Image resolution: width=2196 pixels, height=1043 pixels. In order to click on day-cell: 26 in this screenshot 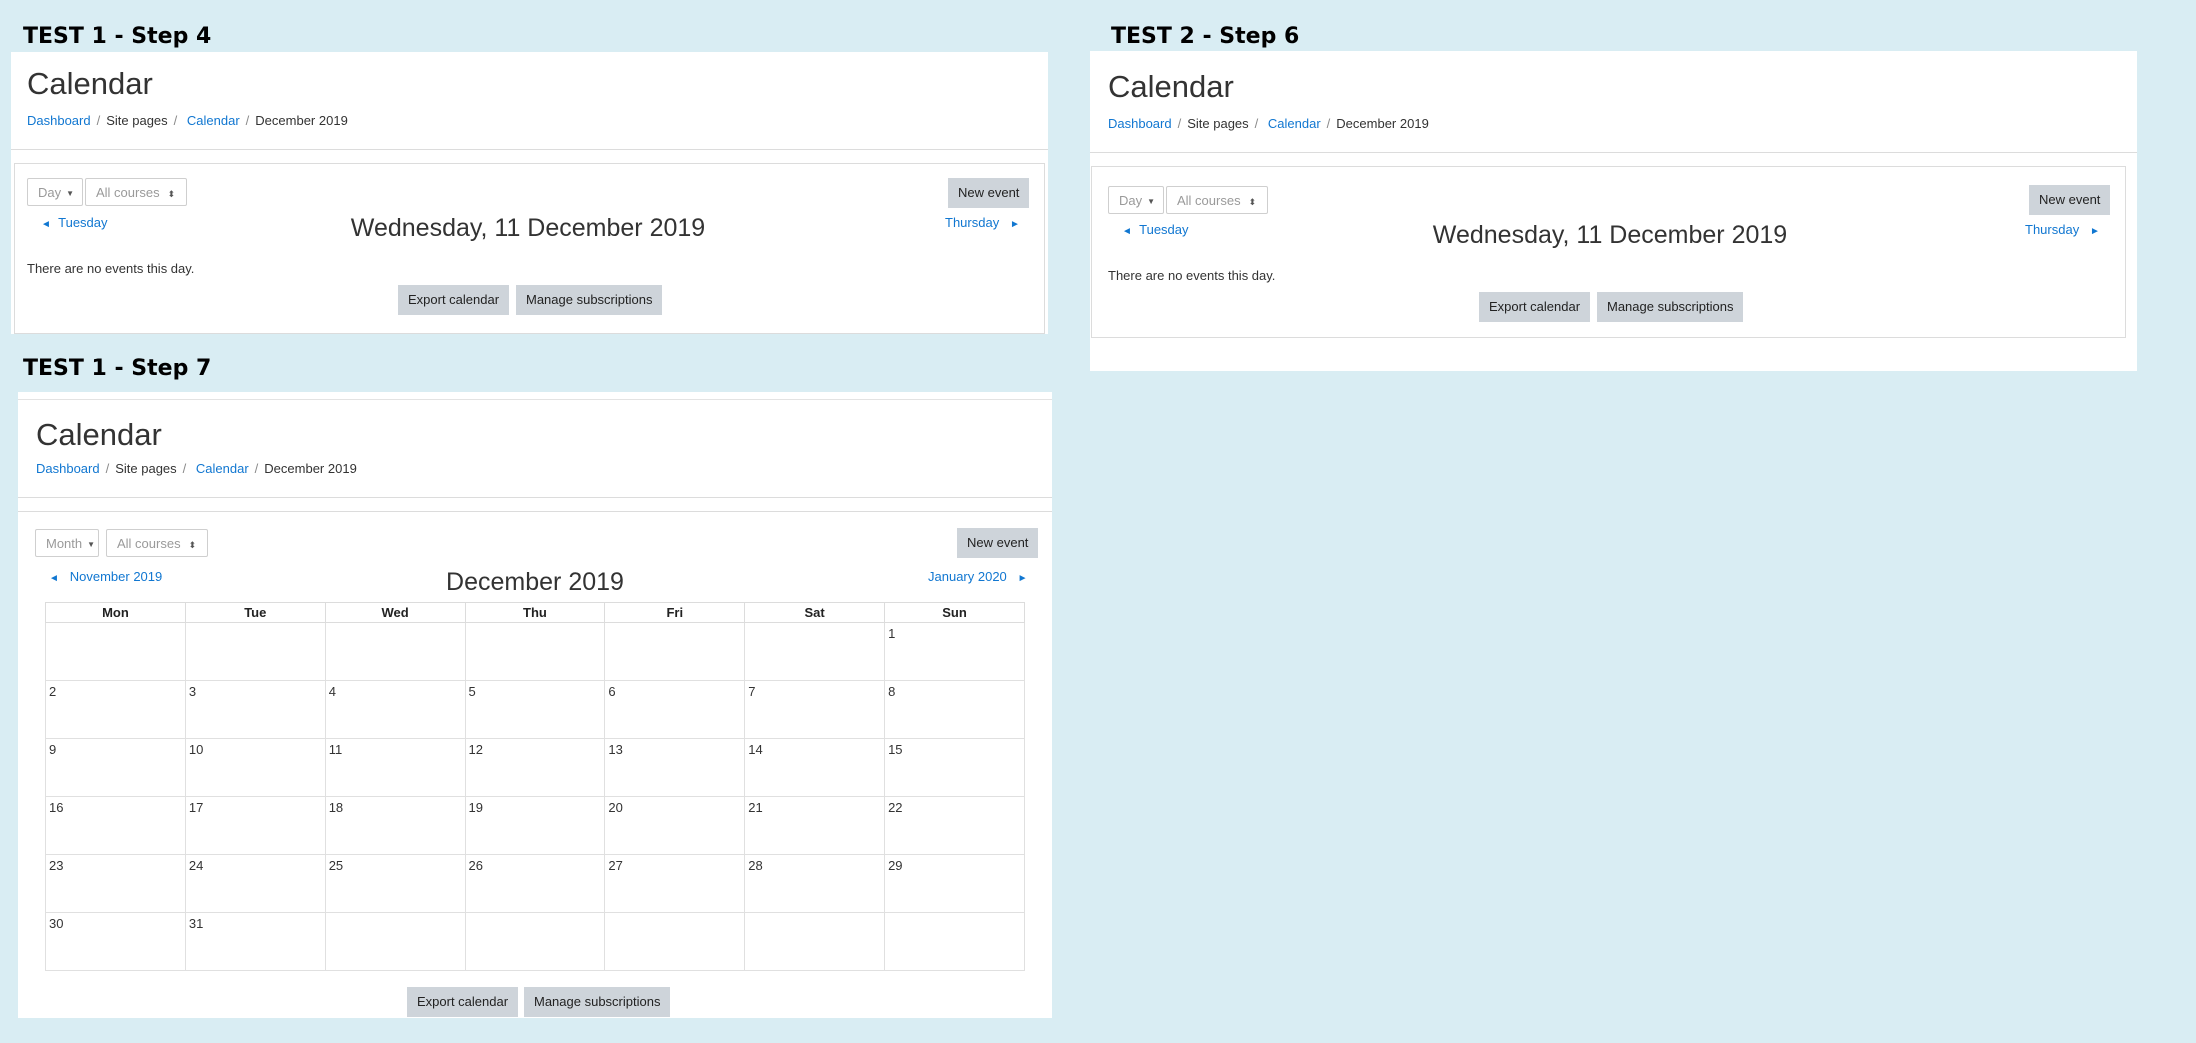, I will do `click(535, 883)`.